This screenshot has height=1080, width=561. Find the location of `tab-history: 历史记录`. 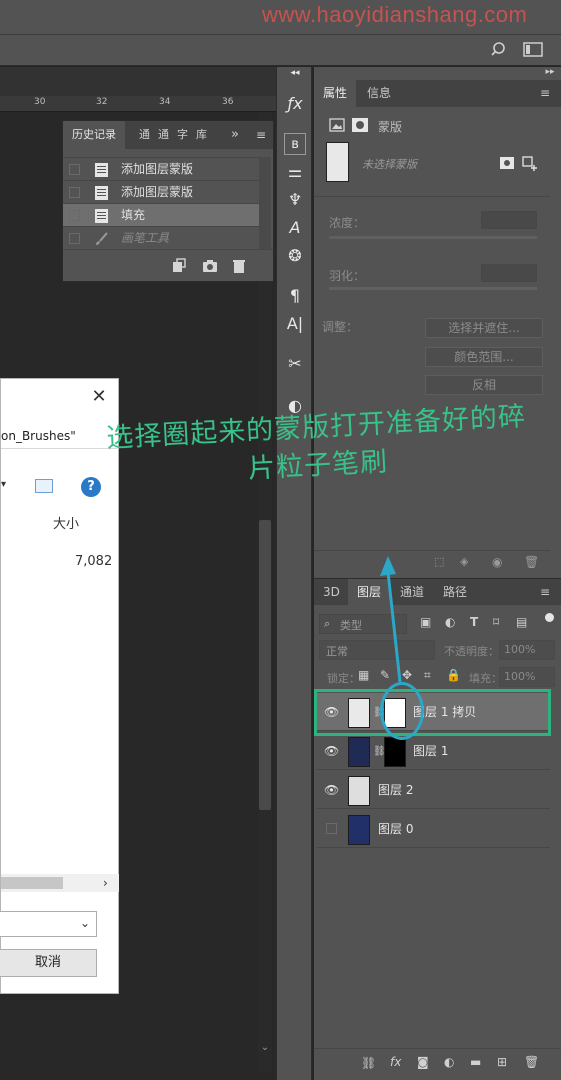

tab-history: 历史记录 is located at coordinates (94, 135).